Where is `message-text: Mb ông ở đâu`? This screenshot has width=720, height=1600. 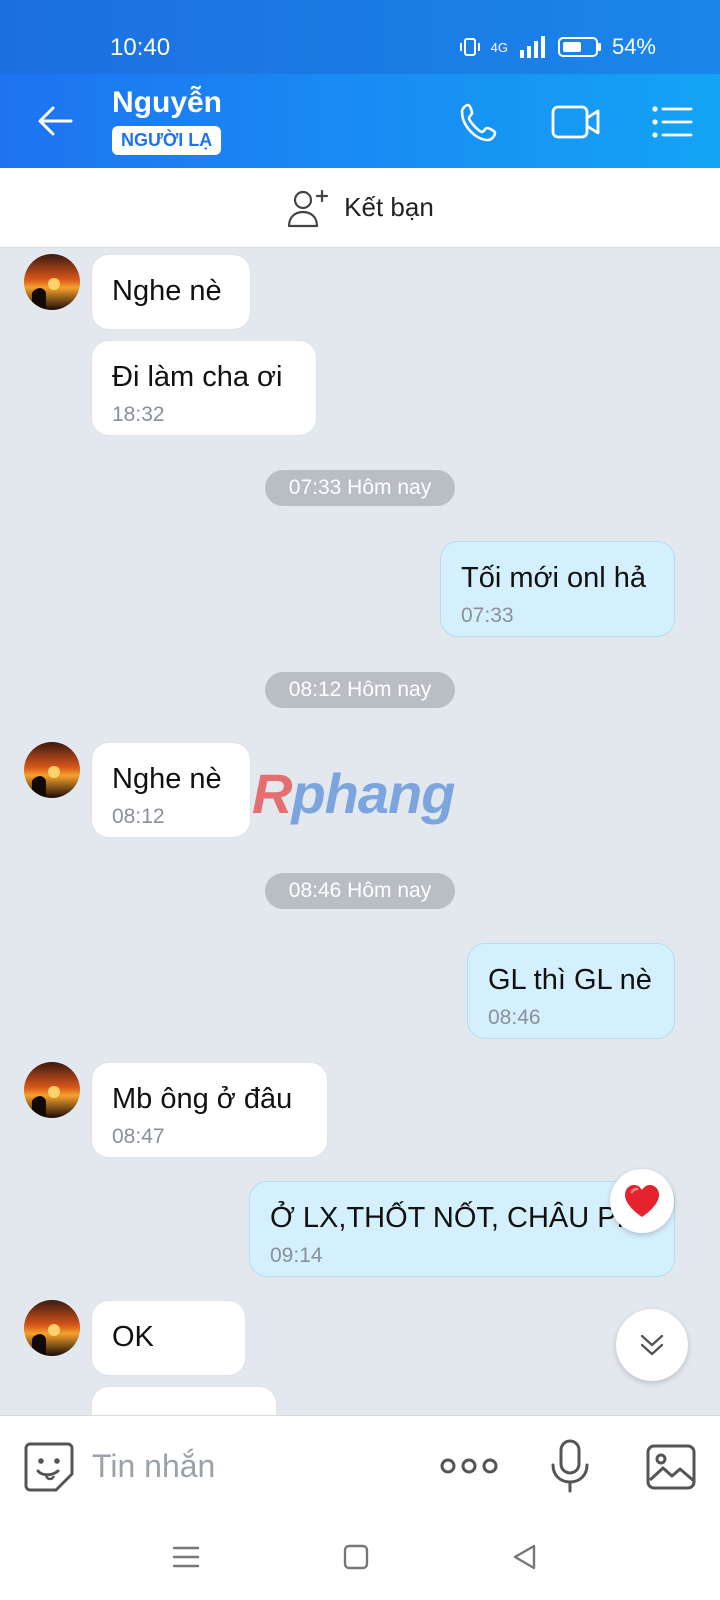 message-text: Mb ông ở đâu is located at coordinates (202, 1099).